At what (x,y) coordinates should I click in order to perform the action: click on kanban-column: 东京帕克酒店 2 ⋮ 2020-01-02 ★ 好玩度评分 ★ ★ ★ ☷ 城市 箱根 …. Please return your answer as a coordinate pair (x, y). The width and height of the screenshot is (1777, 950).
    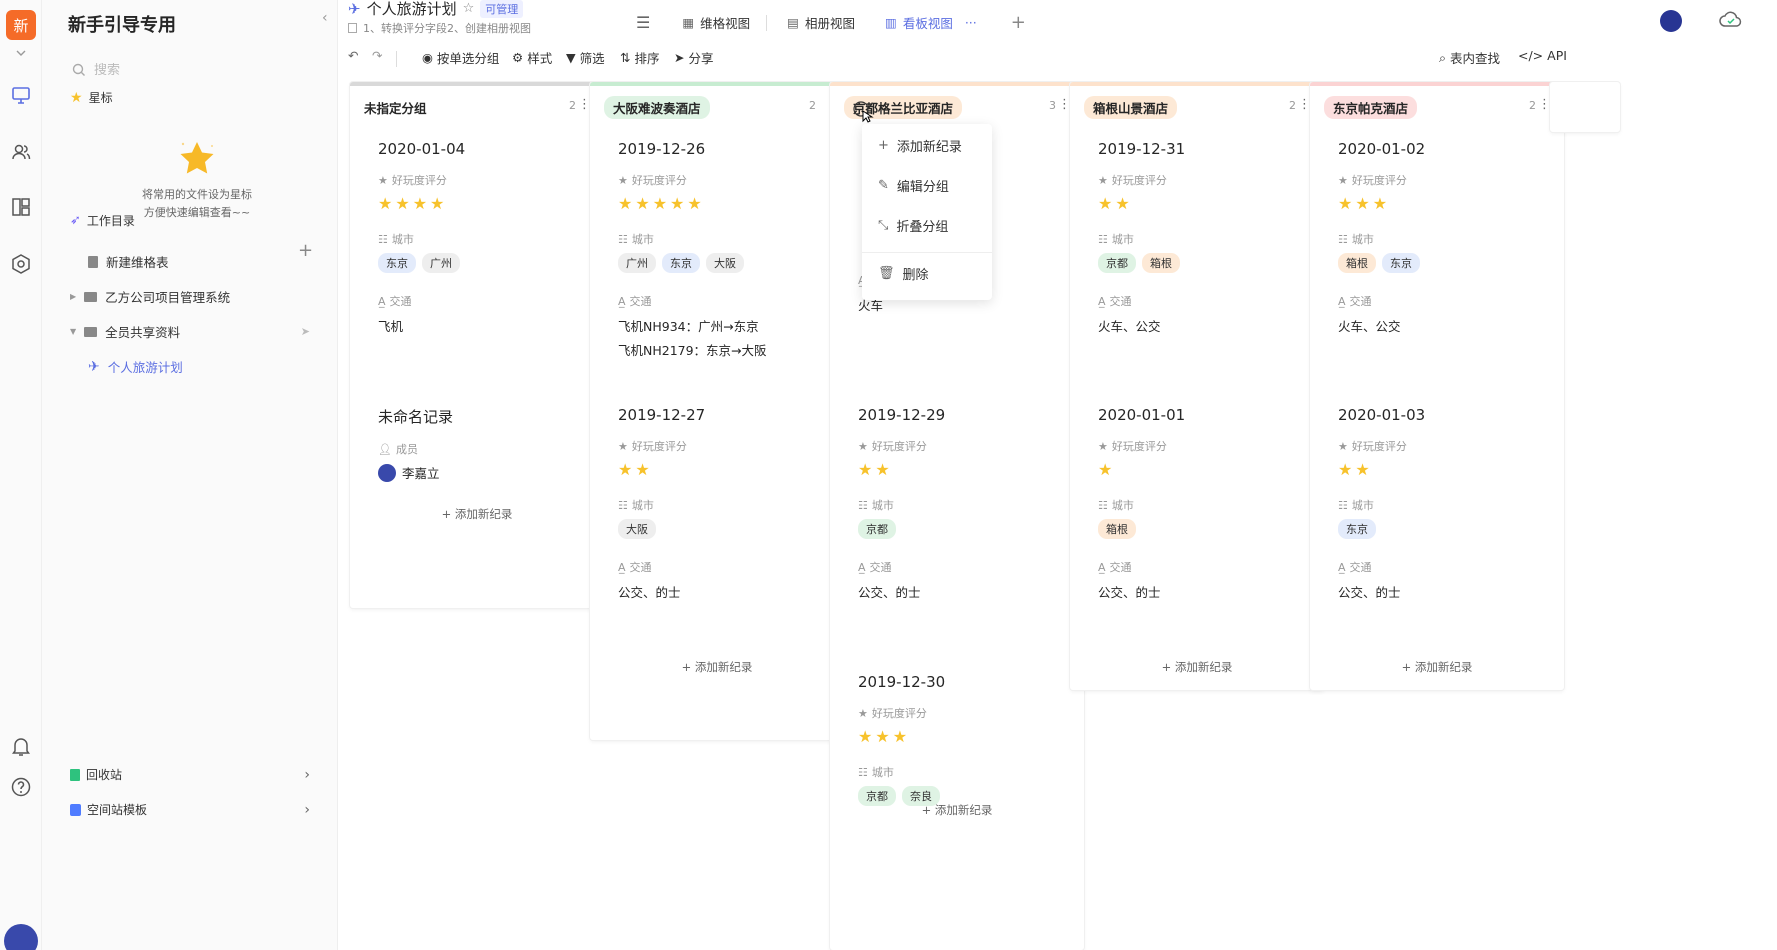
    Looking at the image, I should click on (1437, 386).